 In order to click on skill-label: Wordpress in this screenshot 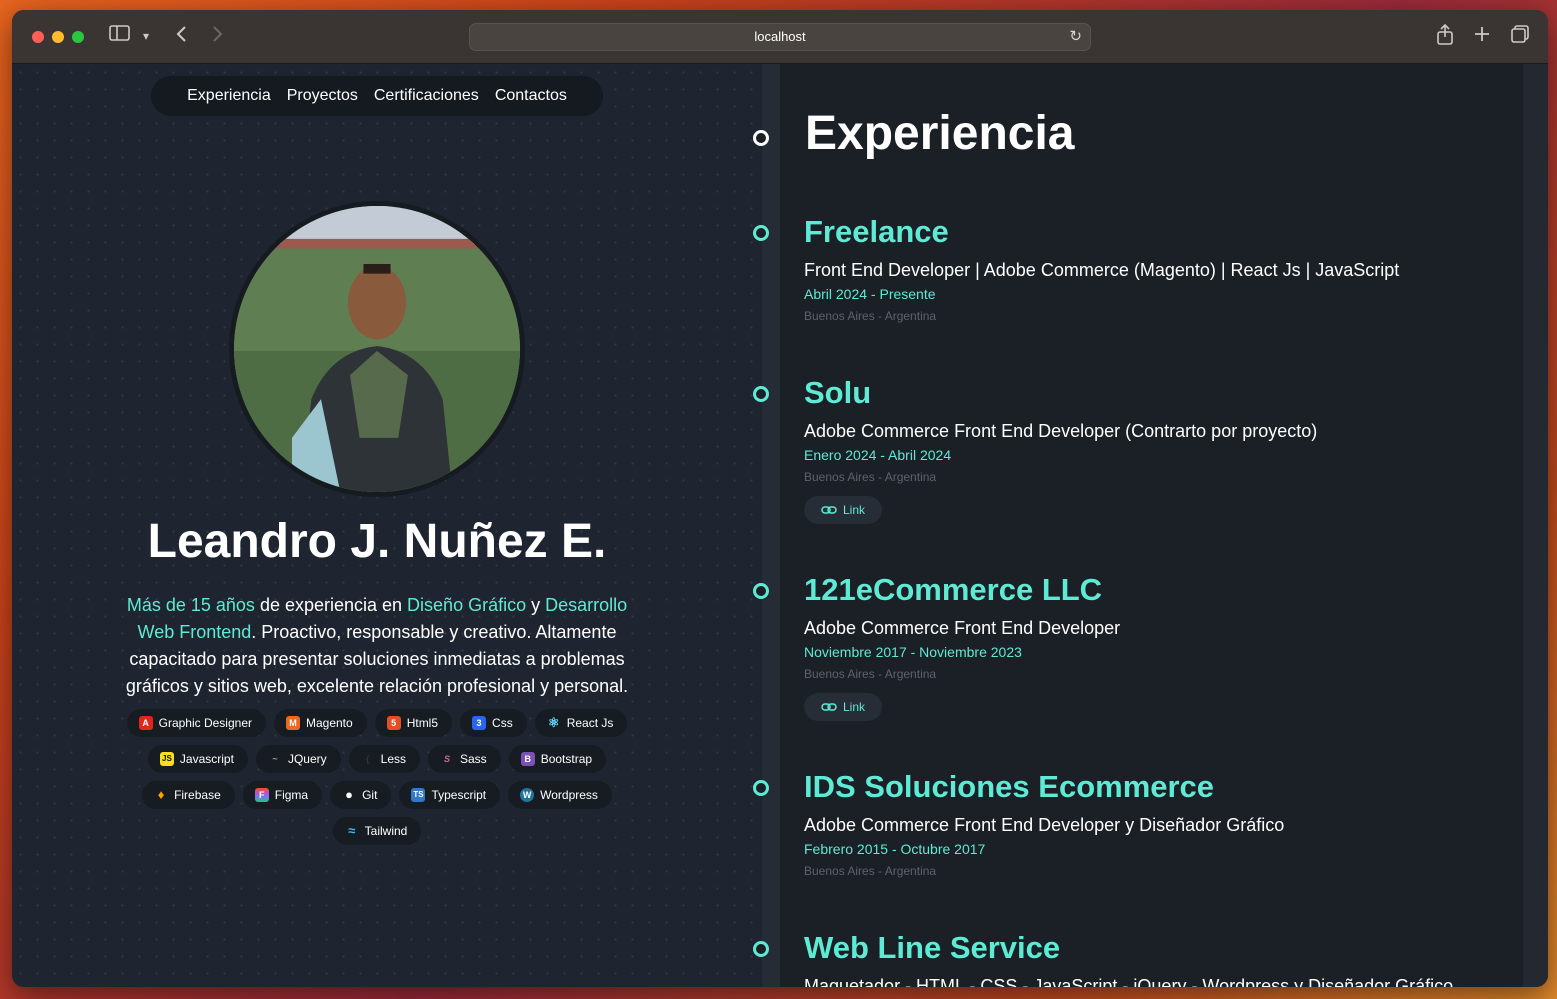, I will do `click(569, 795)`.